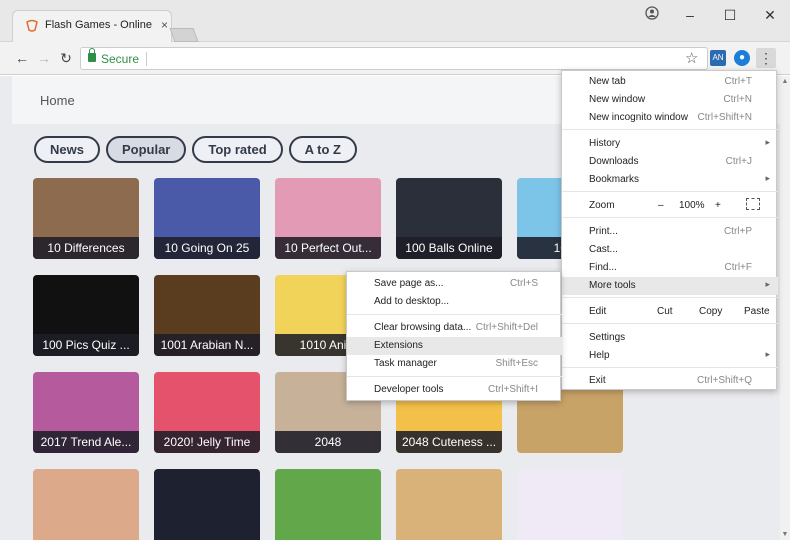 The height and width of the screenshot is (540, 790). What do you see at coordinates (66, 58) in the screenshot?
I see `reload-icon: ↻` at bounding box center [66, 58].